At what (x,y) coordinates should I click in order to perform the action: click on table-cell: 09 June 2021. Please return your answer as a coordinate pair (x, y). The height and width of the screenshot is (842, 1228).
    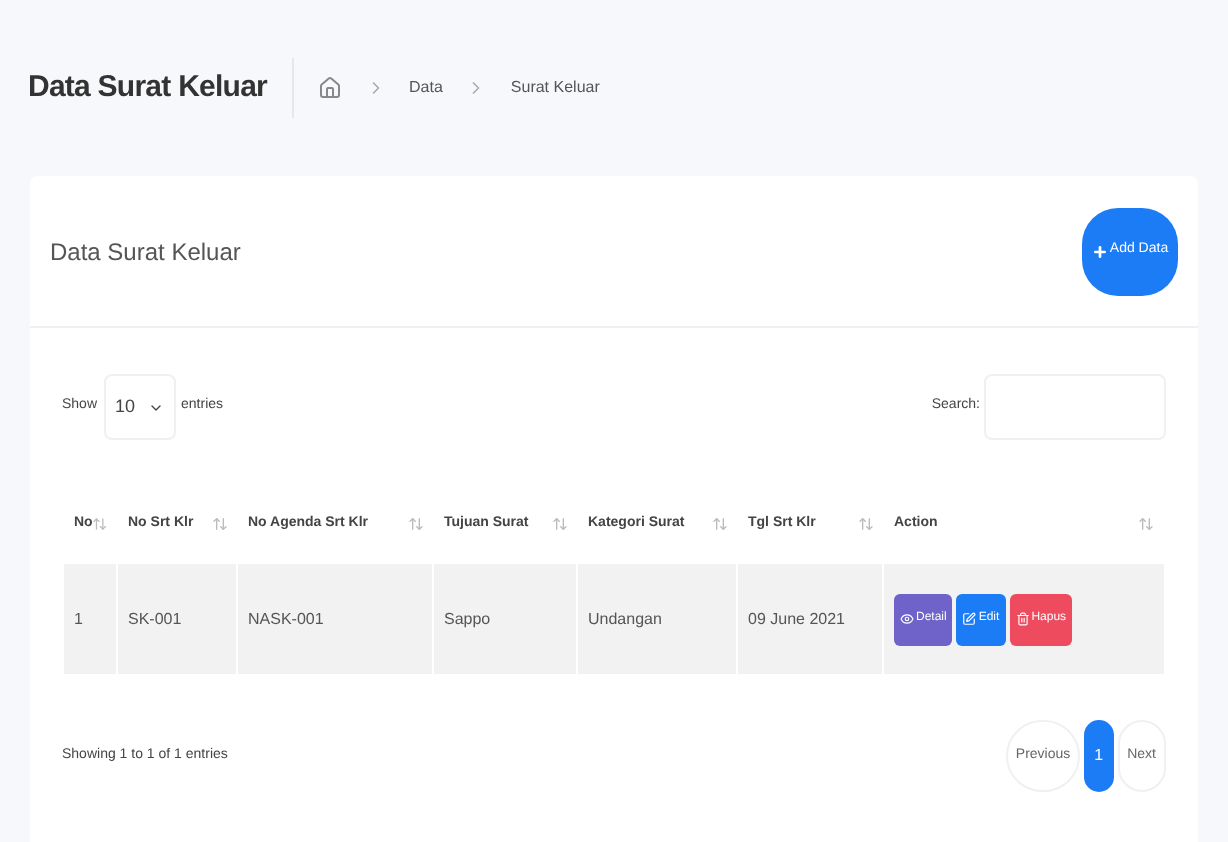
    Looking at the image, I should click on (796, 619).